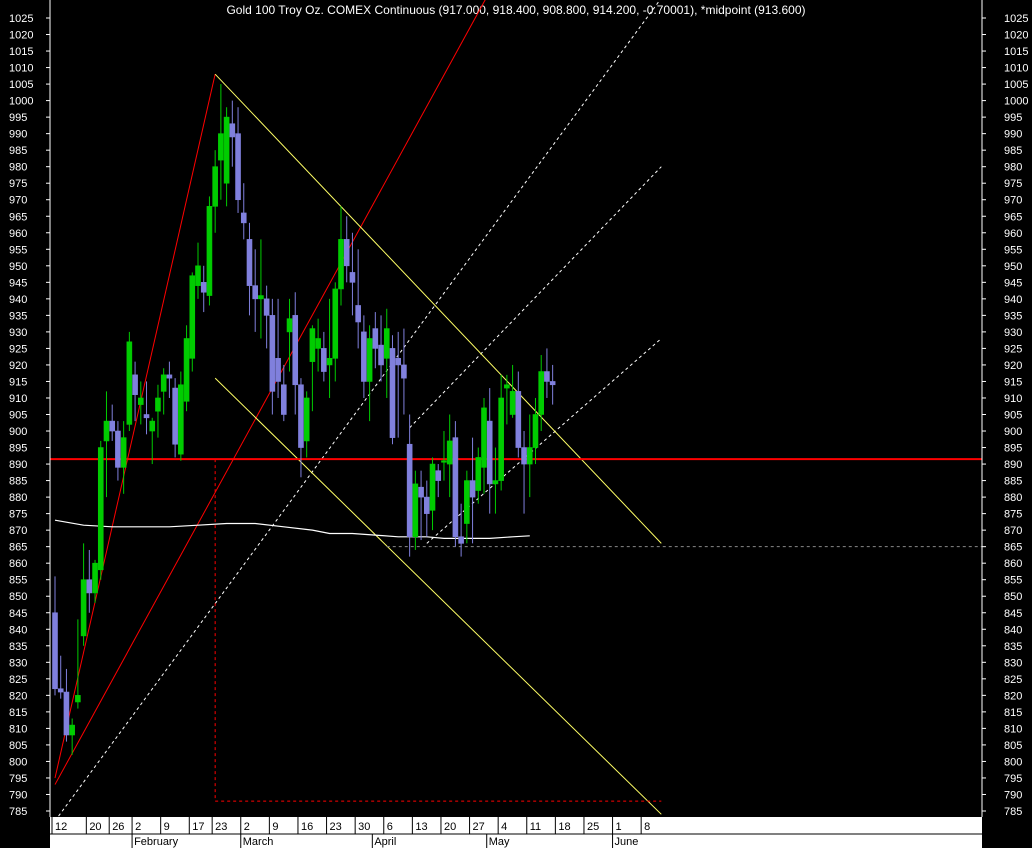 The height and width of the screenshot is (848, 1032). Describe the element at coordinates (18, 482) in the screenshot. I see `y-tick-label-left: 885` at that location.